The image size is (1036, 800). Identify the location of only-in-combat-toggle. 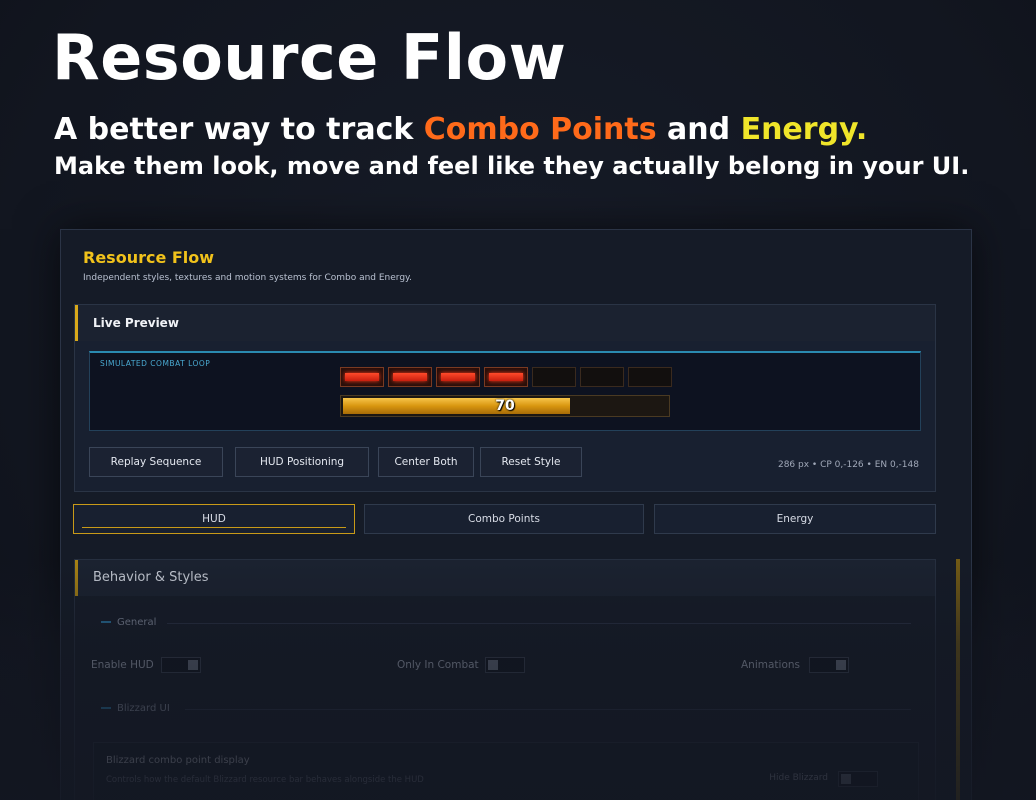
(505, 665).